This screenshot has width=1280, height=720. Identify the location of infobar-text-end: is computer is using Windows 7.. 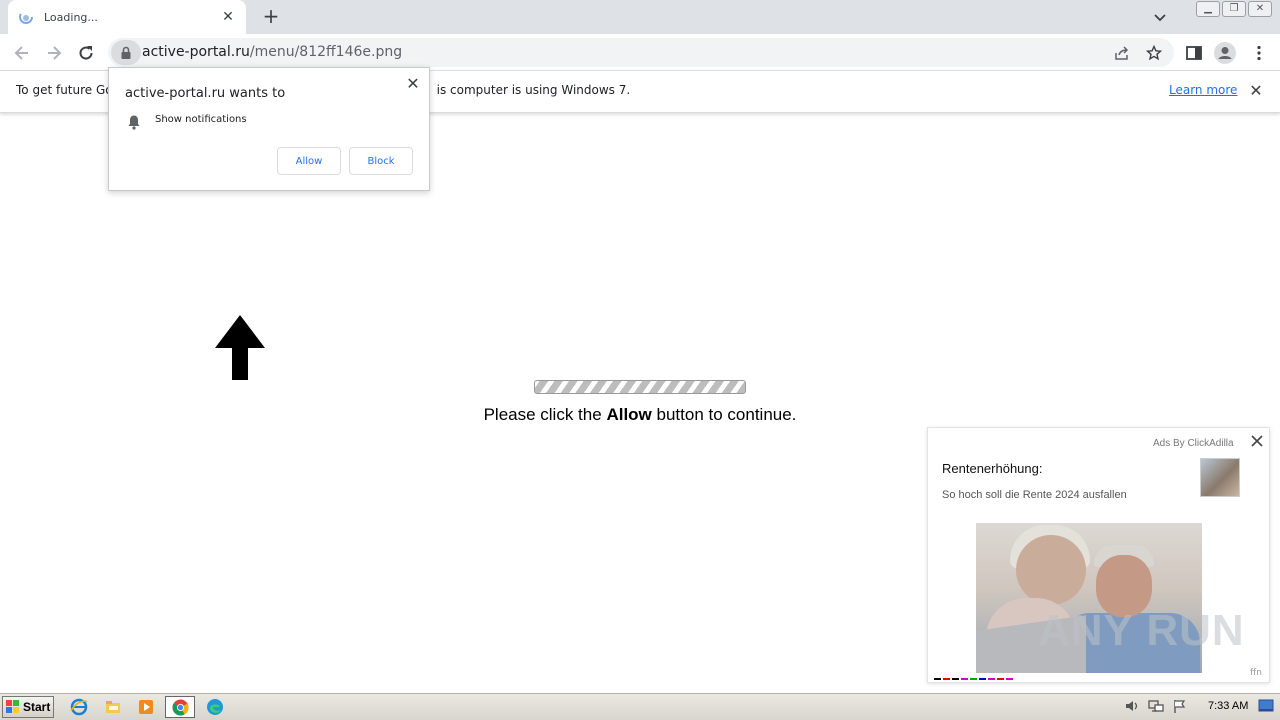
(533, 90).